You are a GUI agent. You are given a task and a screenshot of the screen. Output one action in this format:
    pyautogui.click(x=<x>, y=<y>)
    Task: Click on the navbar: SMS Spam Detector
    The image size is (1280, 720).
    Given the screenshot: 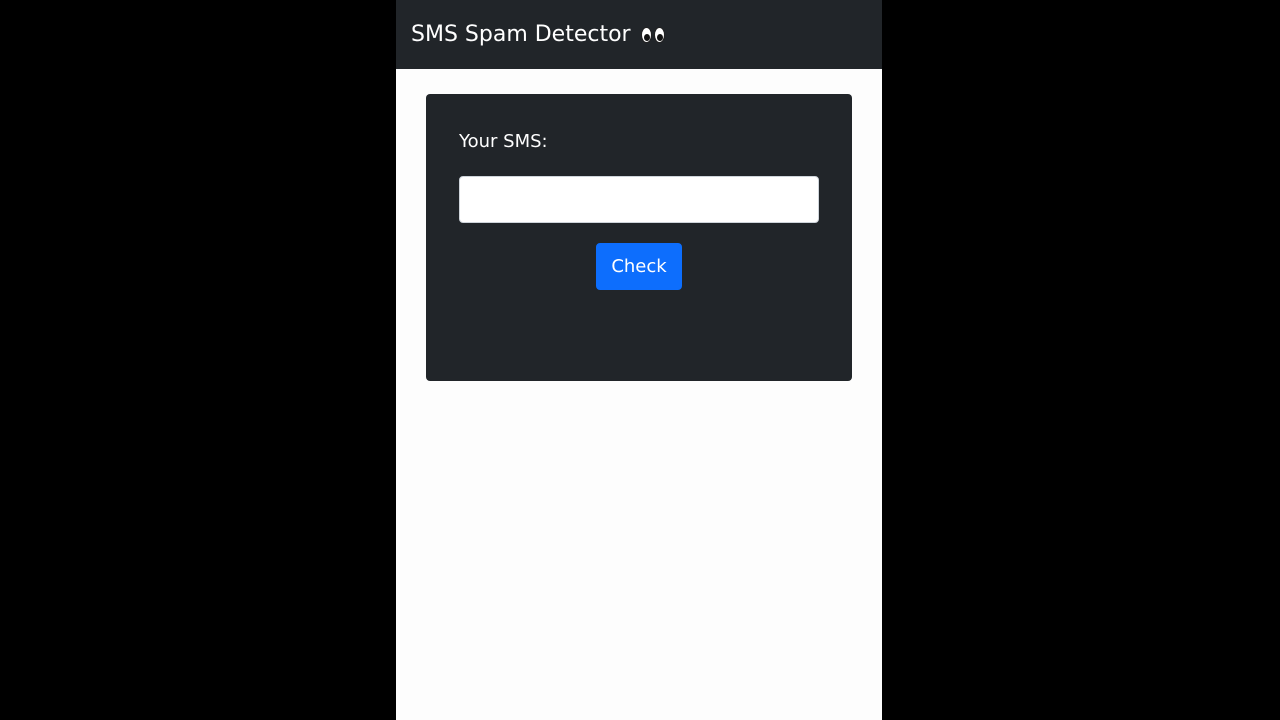 What is the action you would take?
    pyautogui.click(x=639, y=34)
    